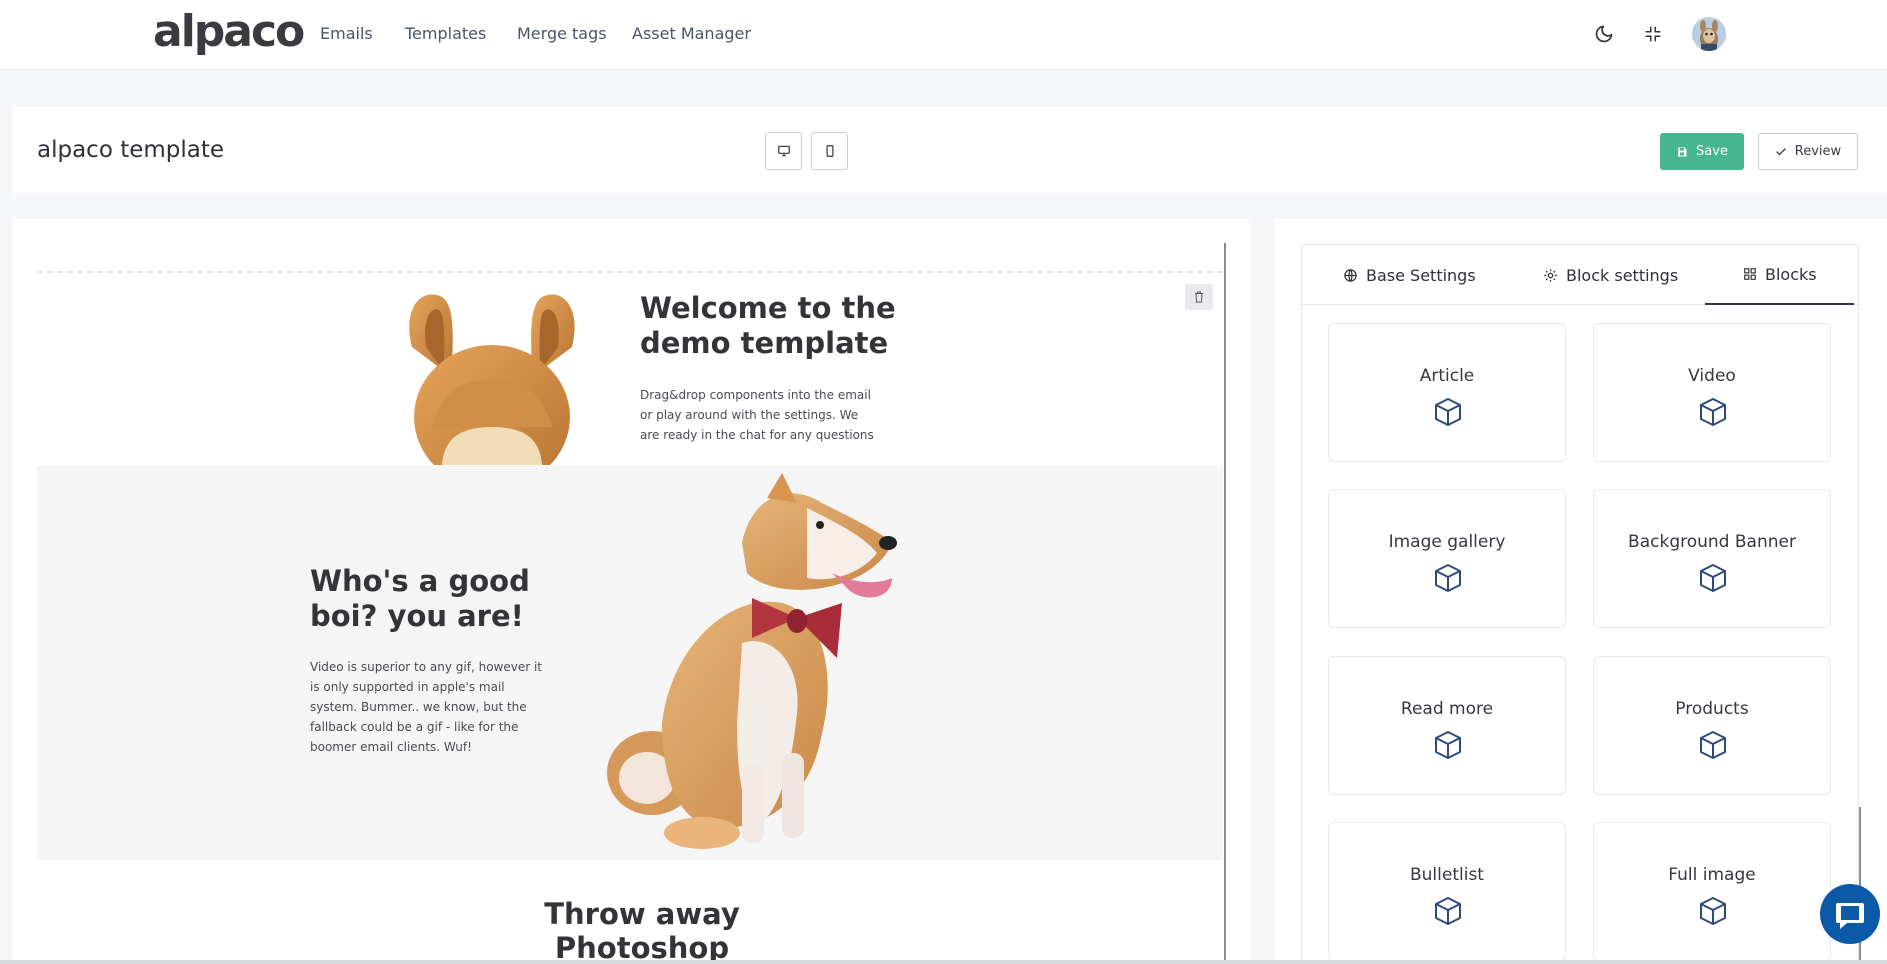 This screenshot has width=1887, height=964. Describe the element at coordinates (1447, 558) in the screenshot. I see `block-image-gallery: Image gallery` at that location.